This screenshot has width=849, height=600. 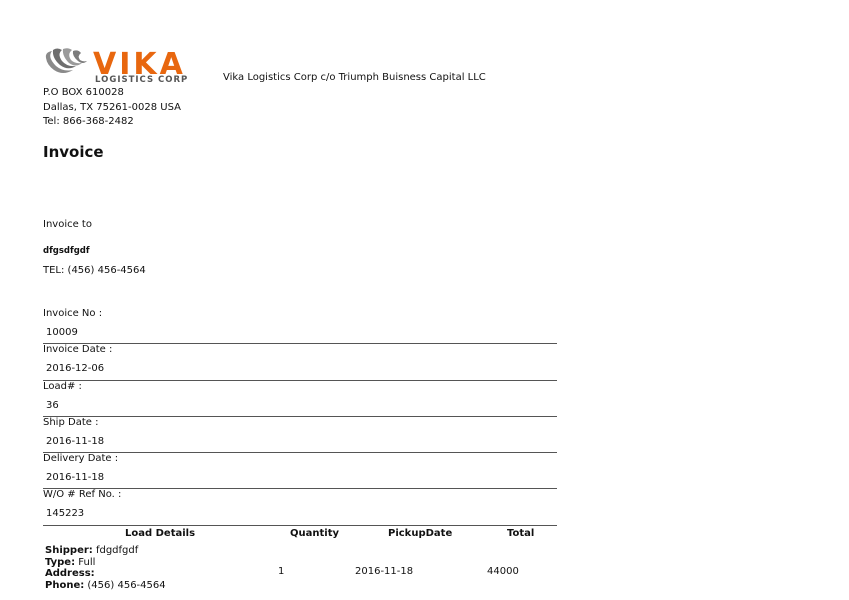 I want to click on svg-text: LOGISTICS CORP, so click(x=141, y=79).